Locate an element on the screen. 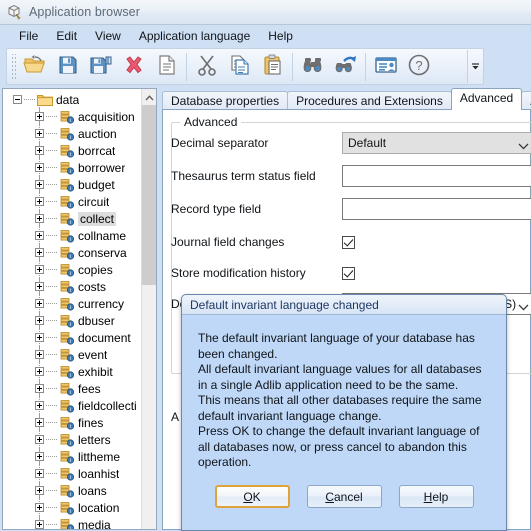 The image size is (531, 531). cut-button is located at coordinates (206, 66).